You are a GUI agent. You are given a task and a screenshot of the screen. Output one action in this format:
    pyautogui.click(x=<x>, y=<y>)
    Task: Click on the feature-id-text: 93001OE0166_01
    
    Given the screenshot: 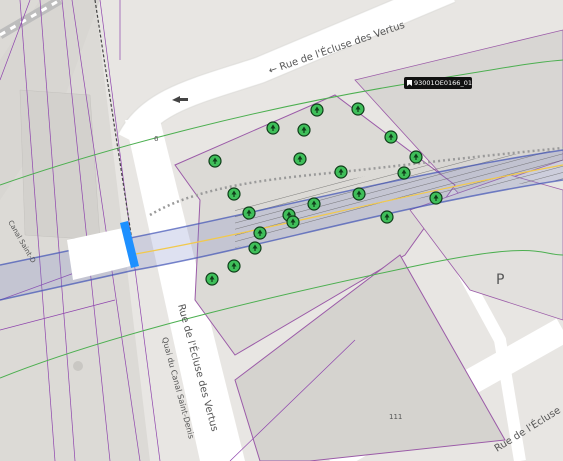 What is the action you would take?
    pyautogui.click(x=443, y=83)
    